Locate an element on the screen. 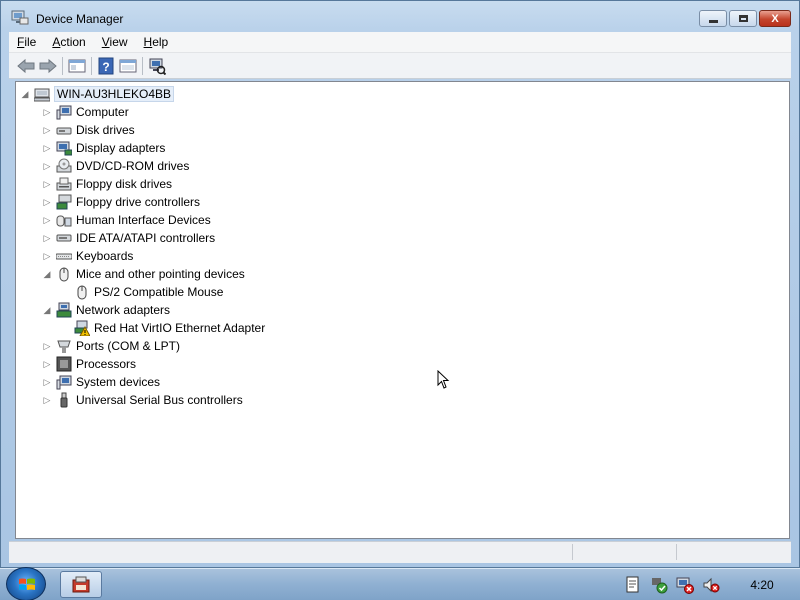  maximize-button is located at coordinates (743, 18).